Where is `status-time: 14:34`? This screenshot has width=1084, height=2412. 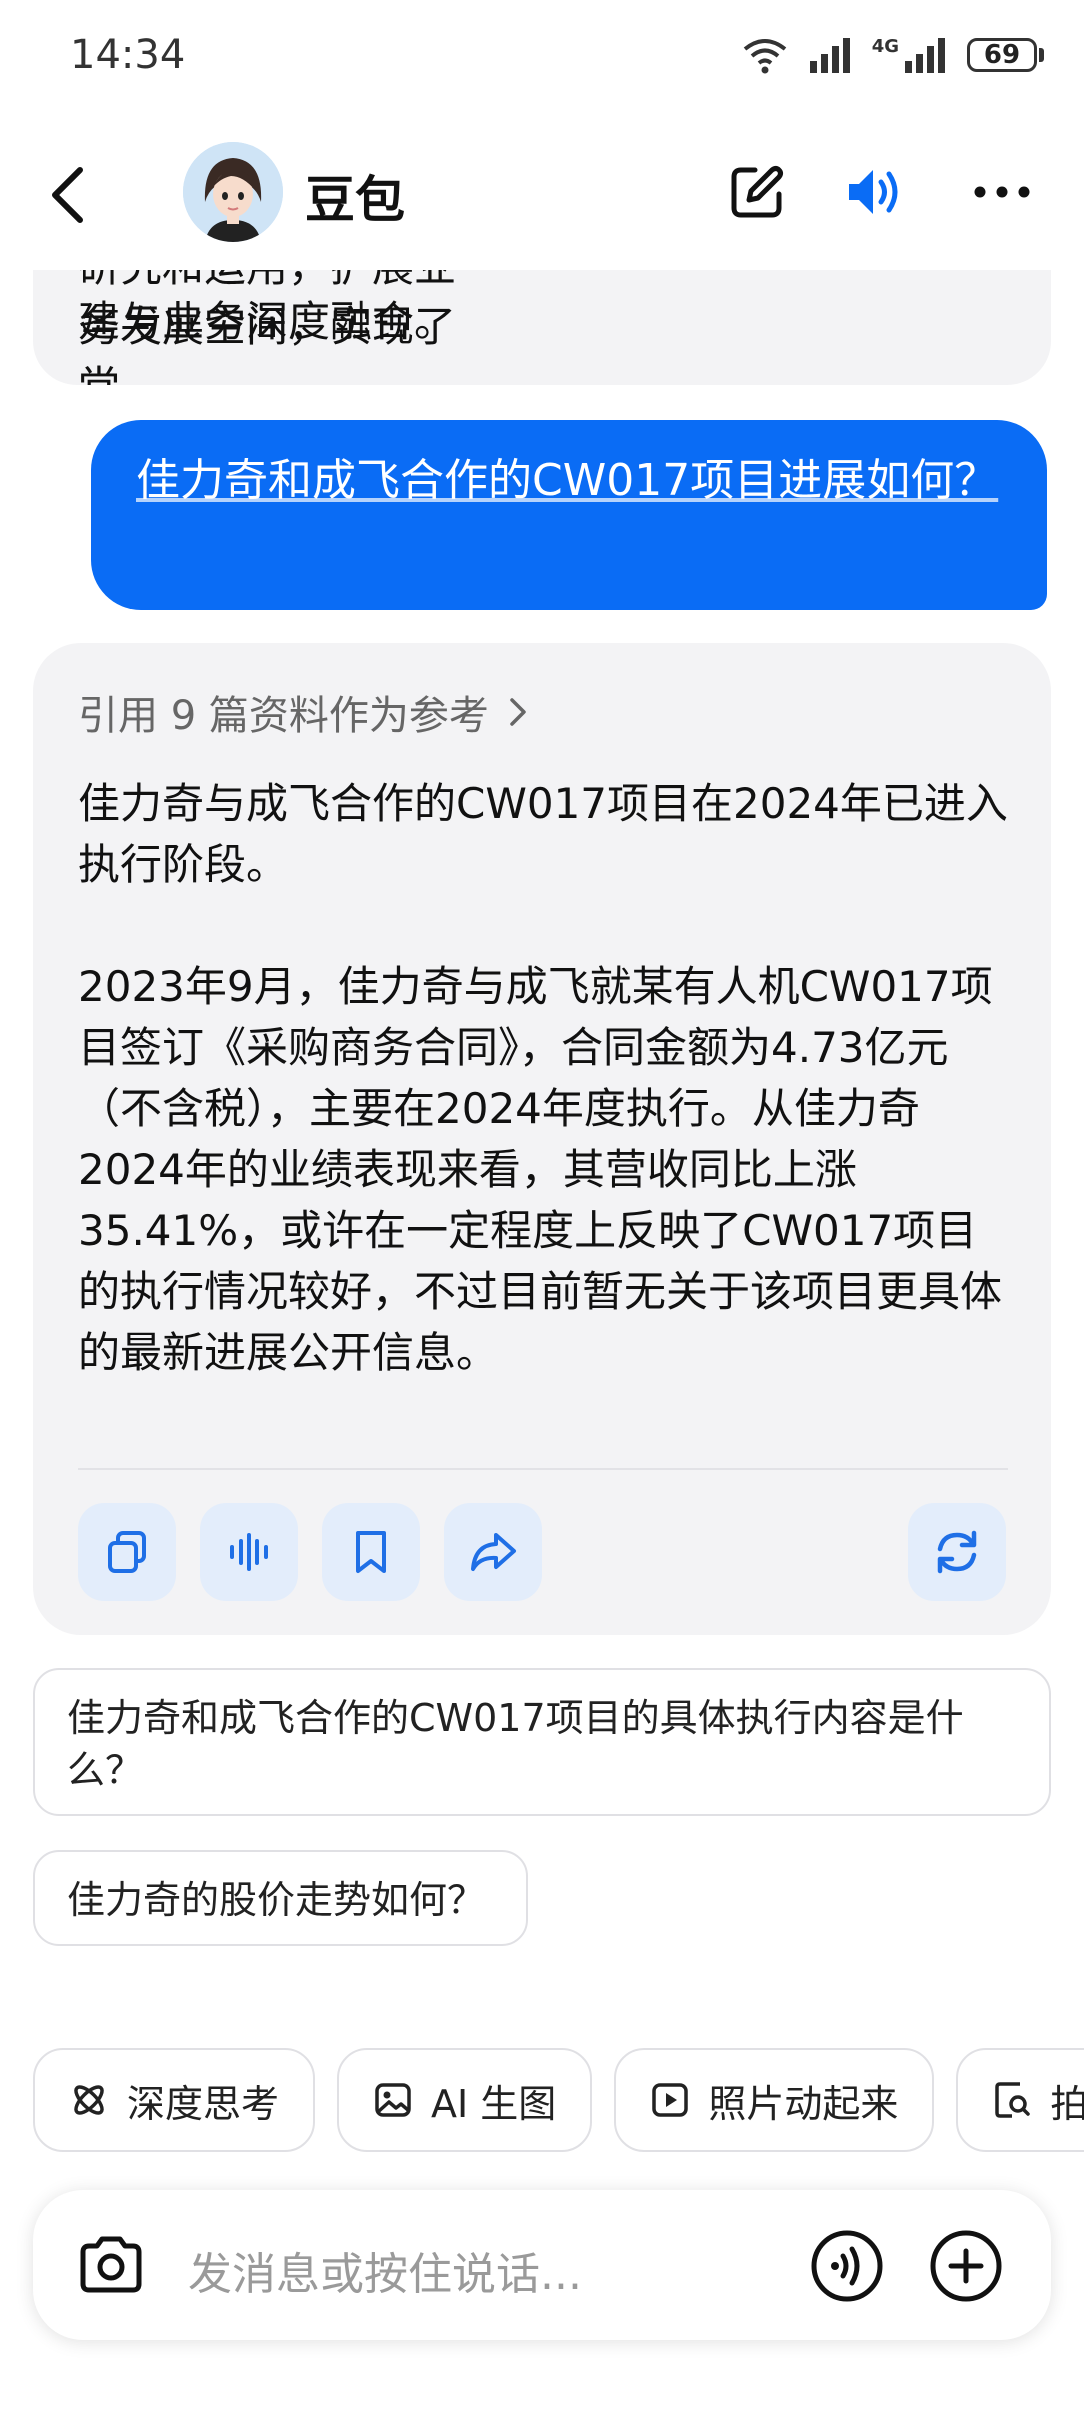
status-time: 14:34 is located at coordinates (128, 55).